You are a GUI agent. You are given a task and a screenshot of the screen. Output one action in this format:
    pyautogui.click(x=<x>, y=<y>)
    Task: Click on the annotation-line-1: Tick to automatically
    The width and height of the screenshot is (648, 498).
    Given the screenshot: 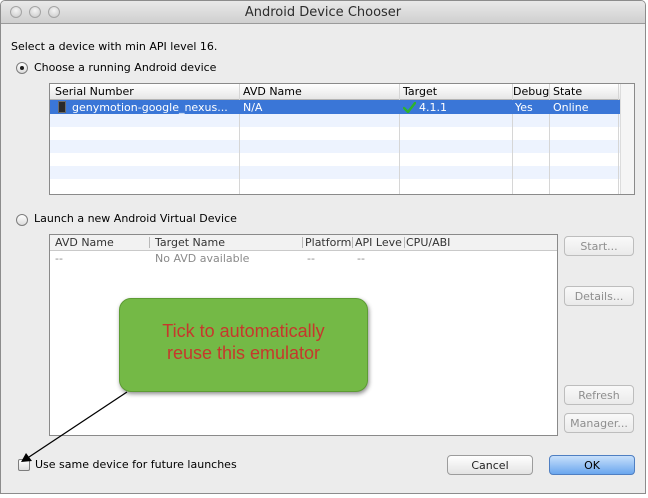 What is the action you would take?
    pyautogui.click(x=243, y=331)
    